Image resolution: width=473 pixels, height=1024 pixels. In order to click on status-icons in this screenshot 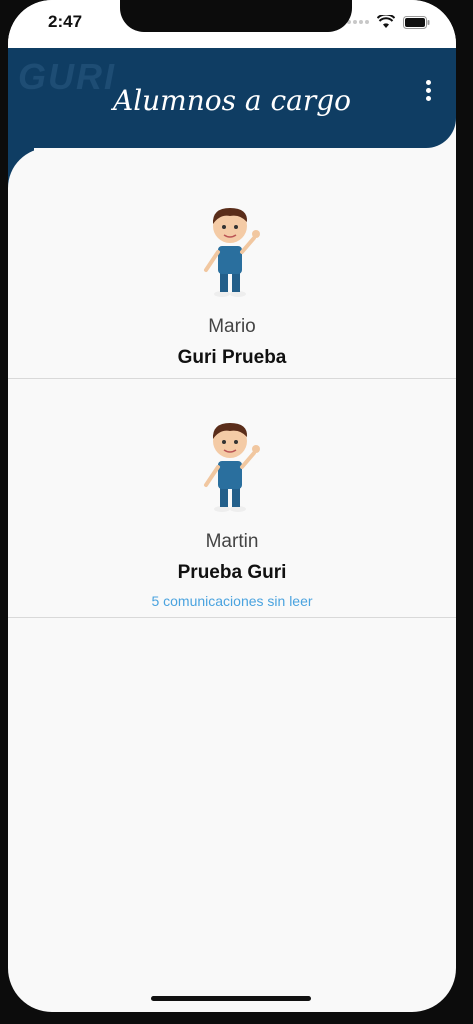, I will do `click(388, 22)`.